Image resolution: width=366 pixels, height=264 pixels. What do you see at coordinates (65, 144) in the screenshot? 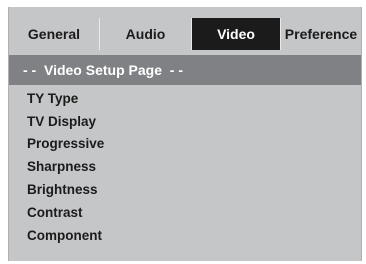
I see `menu-item-progressive: Progressive` at bounding box center [65, 144].